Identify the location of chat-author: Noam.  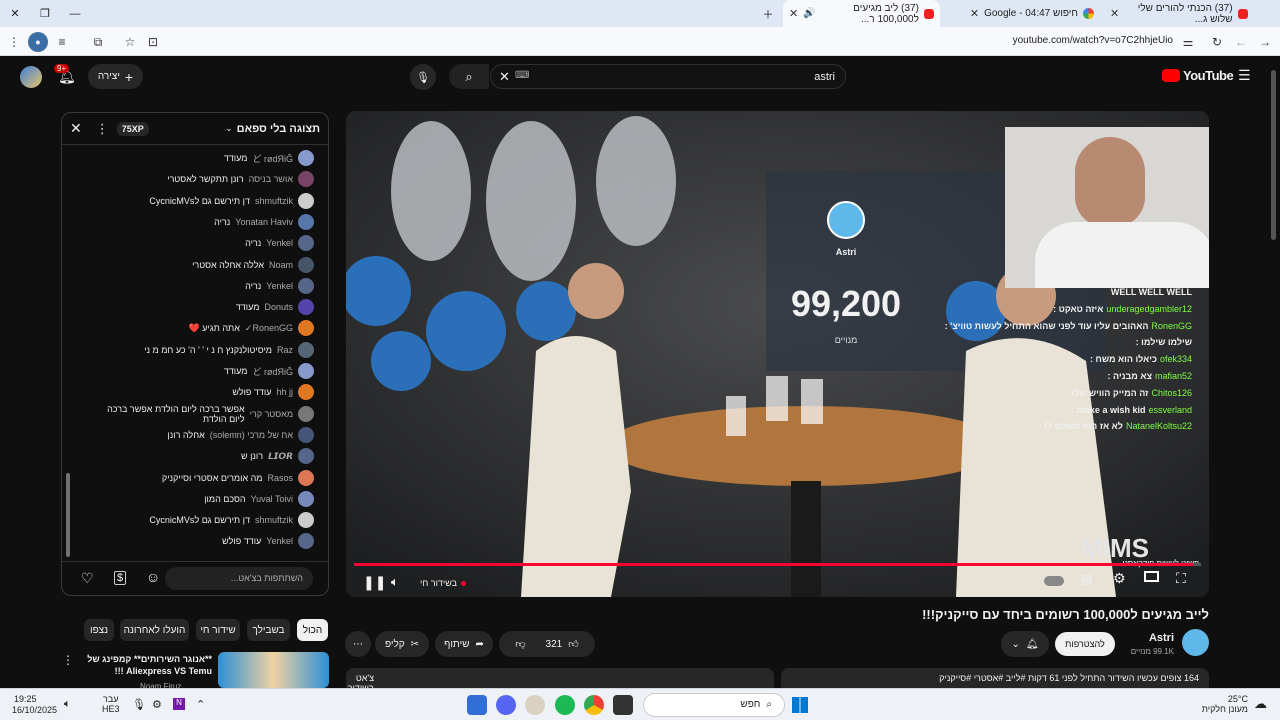
(281, 265).